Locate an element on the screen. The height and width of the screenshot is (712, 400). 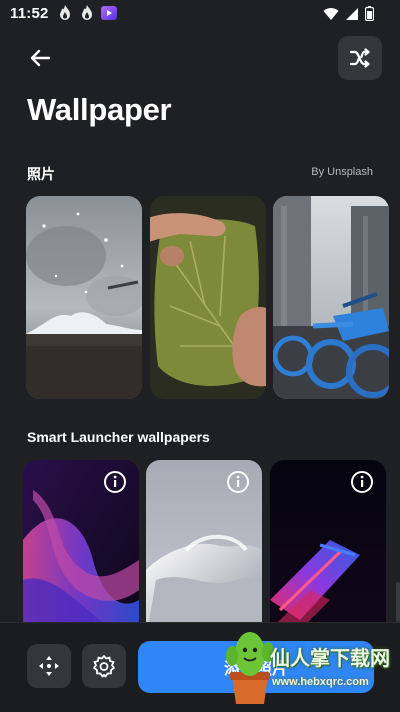
unsplash-attribution: By Unsplash is located at coordinates (342, 172).